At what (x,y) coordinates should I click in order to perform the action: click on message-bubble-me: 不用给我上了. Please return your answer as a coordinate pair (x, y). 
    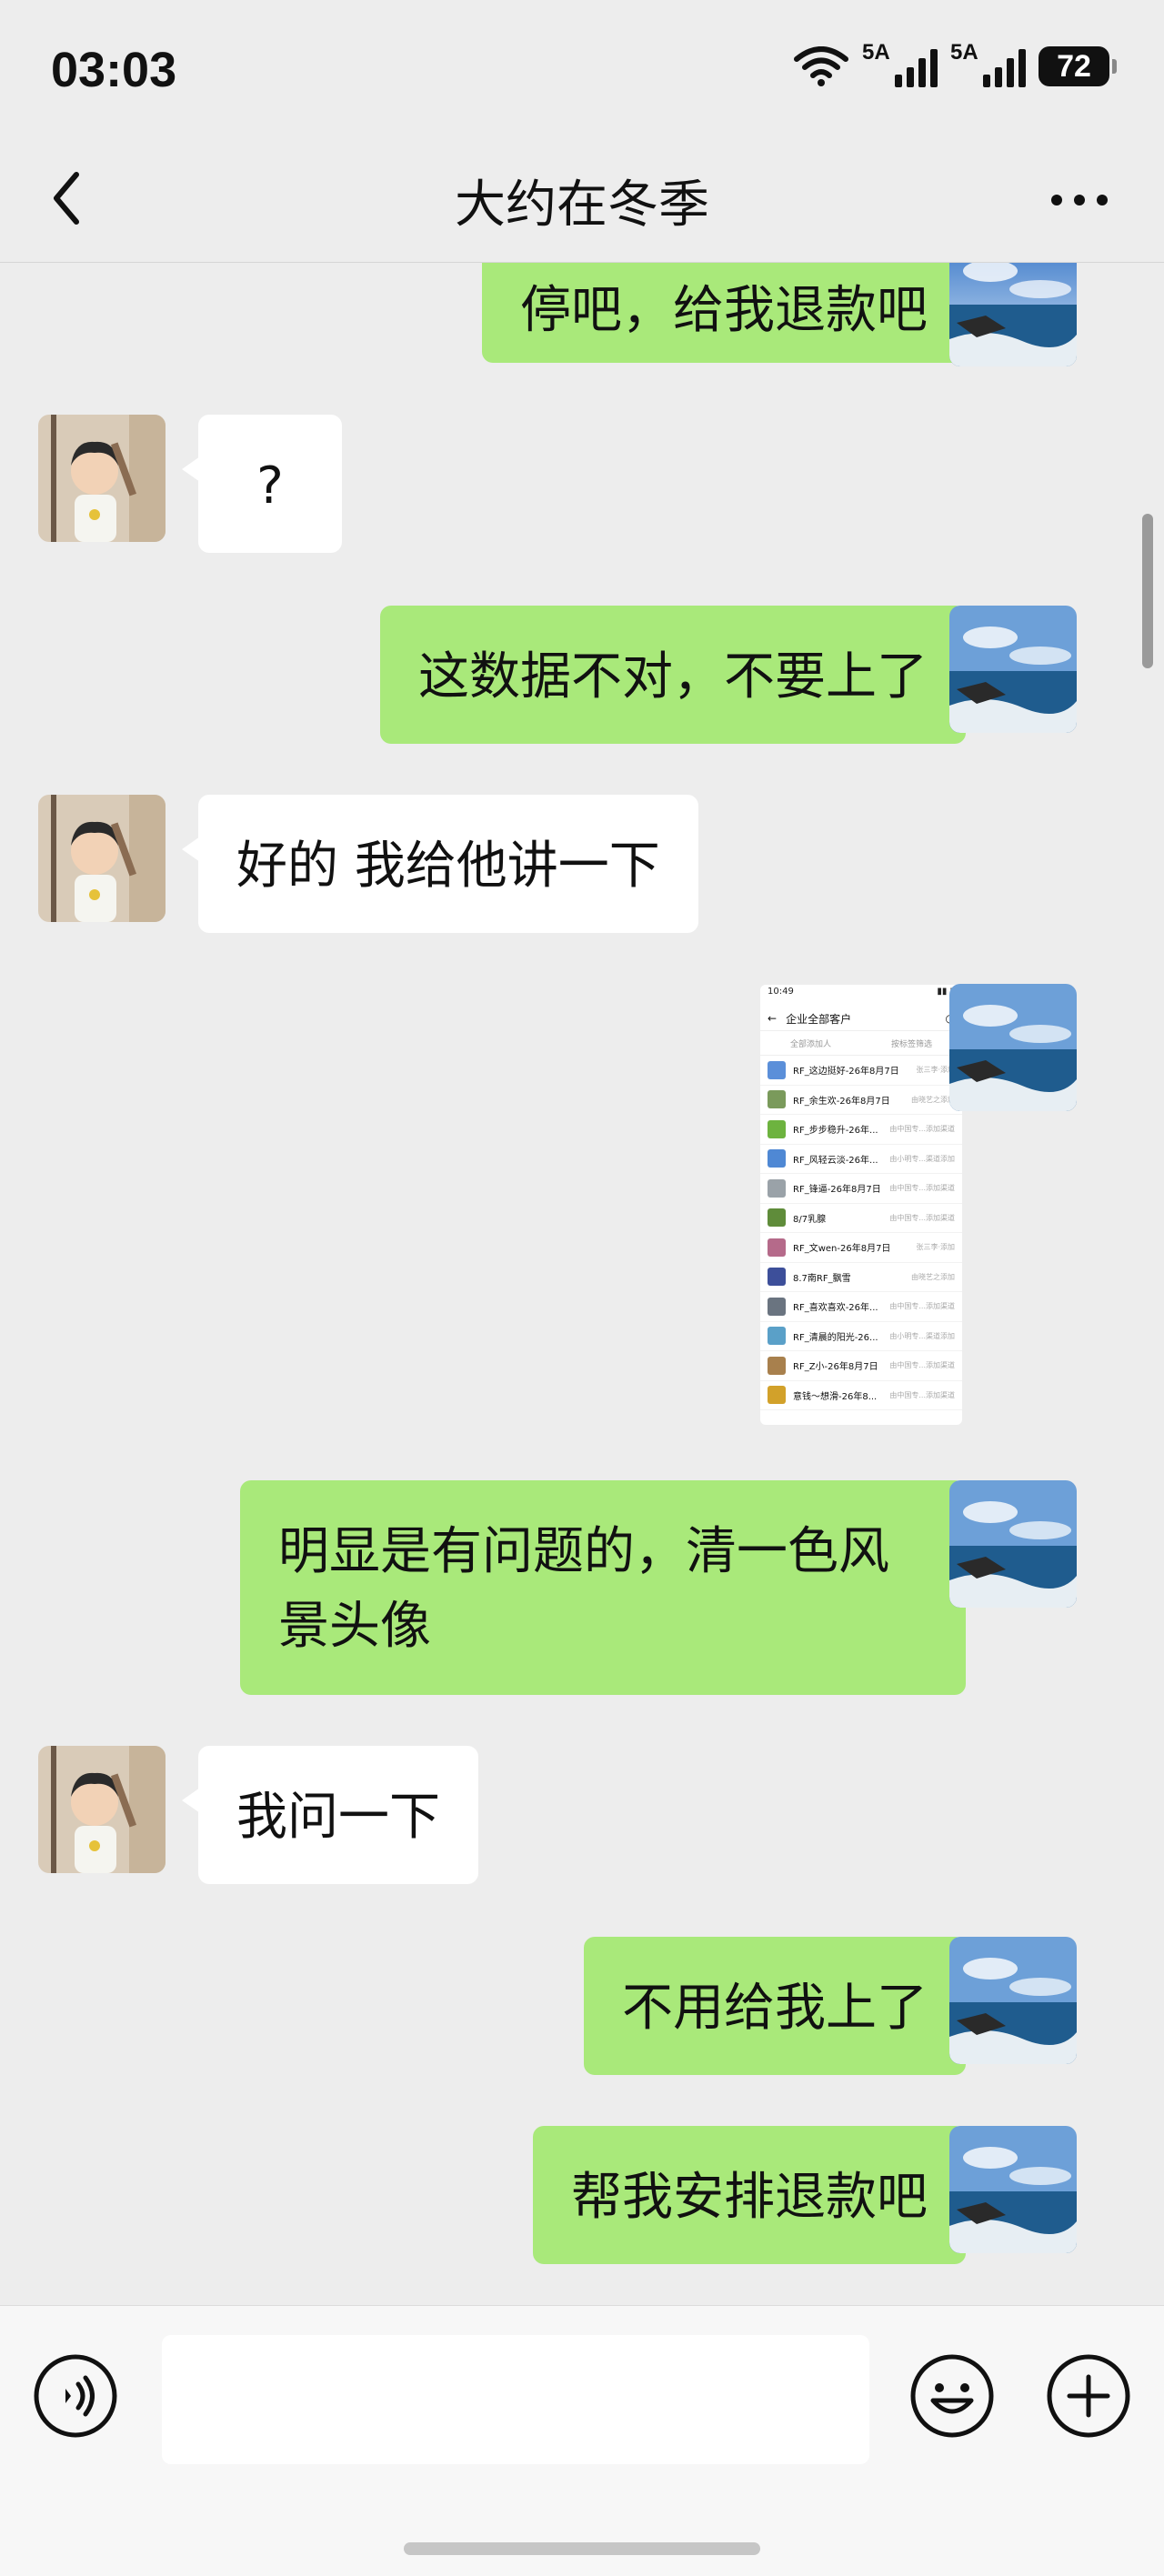
    Looking at the image, I should click on (783, 2006).